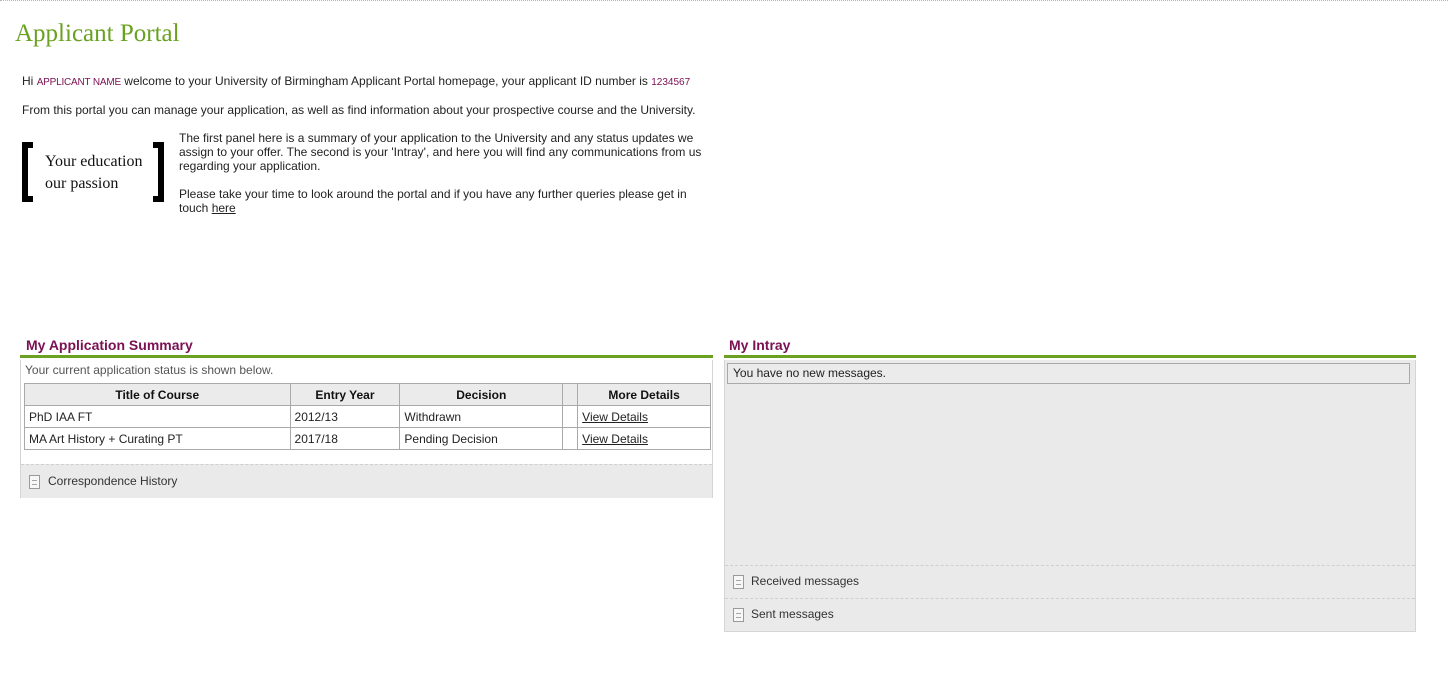 The width and height of the screenshot is (1448, 682). What do you see at coordinates (78, 82) in the screenshot?
I see `applicant-name: APPLICANT NAME` at bounding box center [78, 82].